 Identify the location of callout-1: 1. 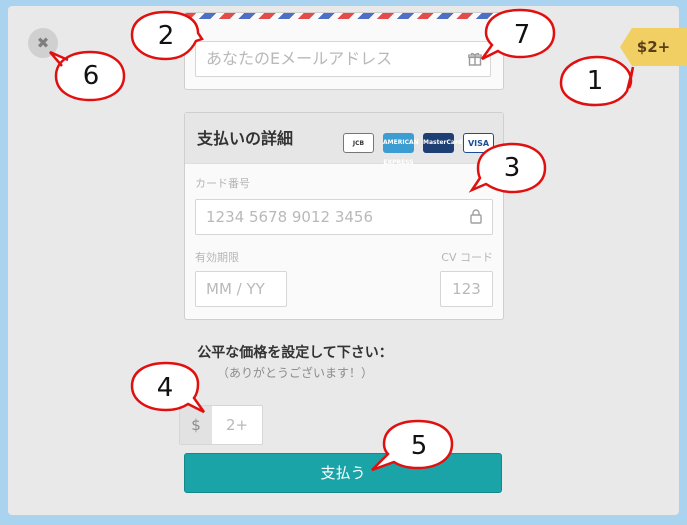
(595, 81).